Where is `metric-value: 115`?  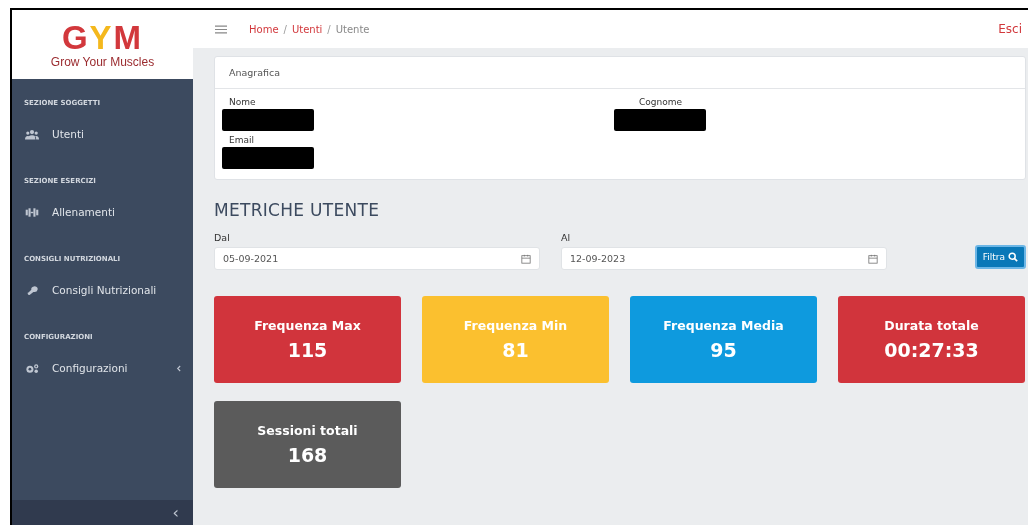
metric-value: 115 is located at coordinates (307, 350).